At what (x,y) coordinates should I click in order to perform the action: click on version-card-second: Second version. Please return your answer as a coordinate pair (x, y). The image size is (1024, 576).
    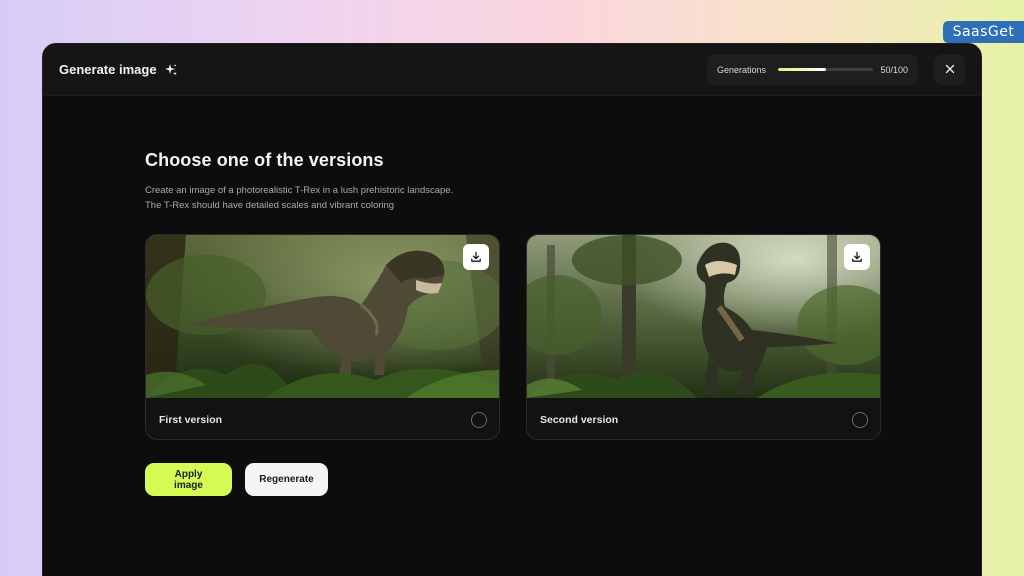
    Looking at the image, I should click on (703, 337).